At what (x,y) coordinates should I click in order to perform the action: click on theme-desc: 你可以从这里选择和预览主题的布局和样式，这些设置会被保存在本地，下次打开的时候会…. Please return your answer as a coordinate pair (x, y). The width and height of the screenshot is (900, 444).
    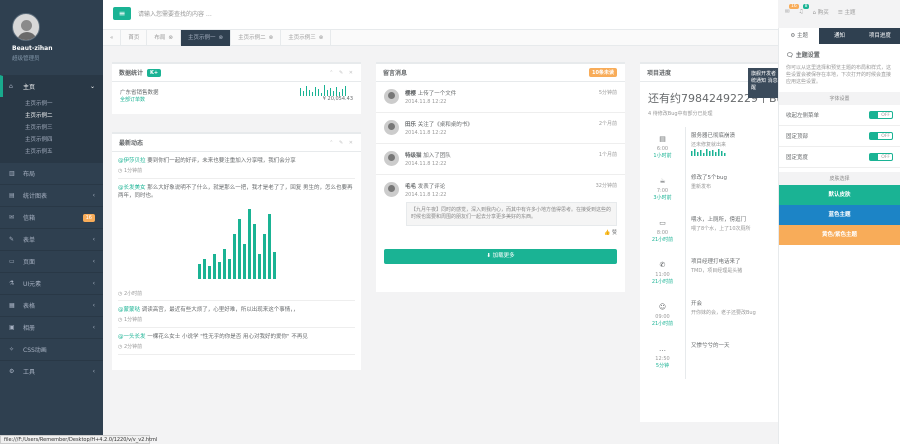
    Looking at the image, I should click on (839, 75).